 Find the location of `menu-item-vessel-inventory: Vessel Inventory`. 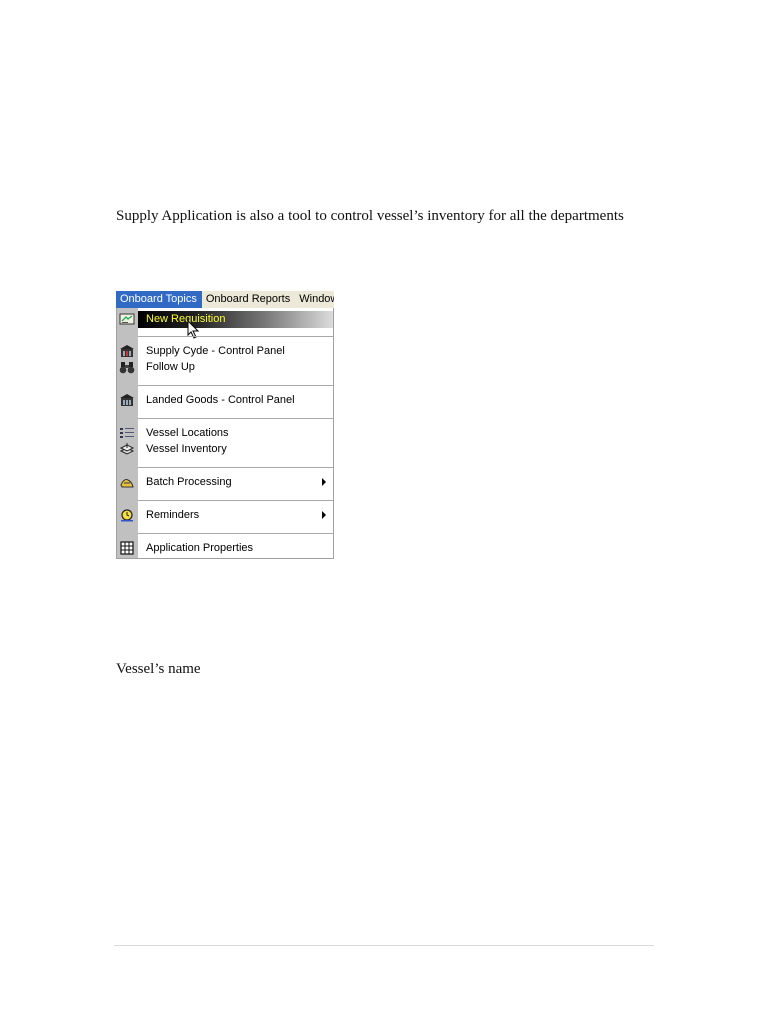

menu-item-vessel-inventory: Vessel Inventory is located at coordinates (225, 449).